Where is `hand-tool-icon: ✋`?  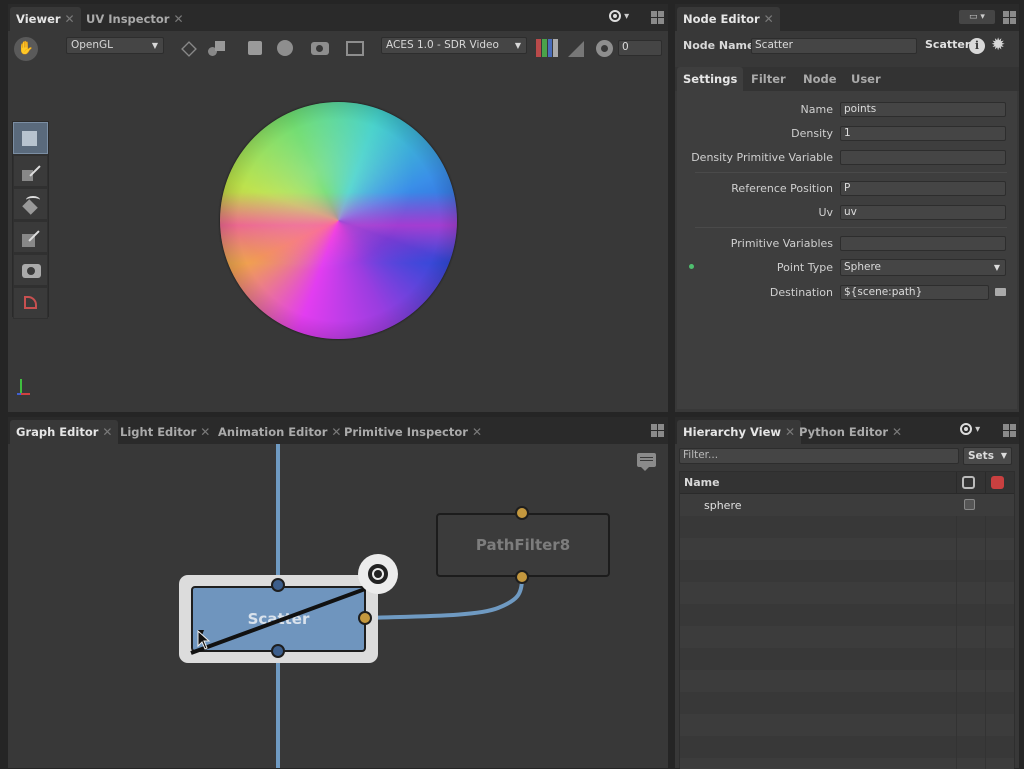
hand-tool-icon: ✋ is located at coordinates (26, 49).